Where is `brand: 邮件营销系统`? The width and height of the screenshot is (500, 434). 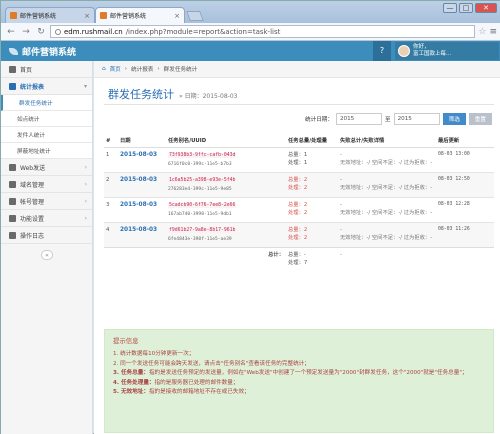
brand: 邮件营销系统 is located at coordinates (91, 51).